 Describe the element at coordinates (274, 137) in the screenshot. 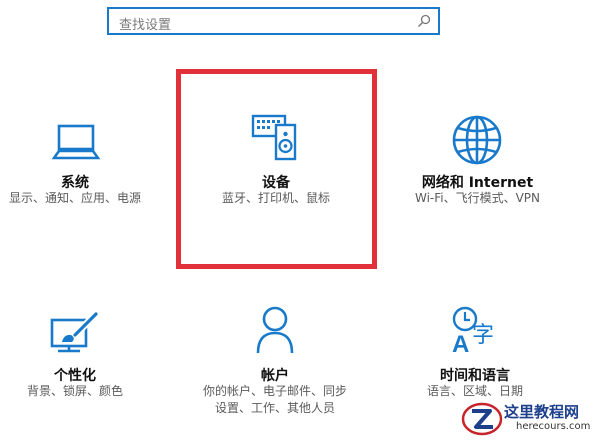

I see `keyboard-speaker-icon` at that location.